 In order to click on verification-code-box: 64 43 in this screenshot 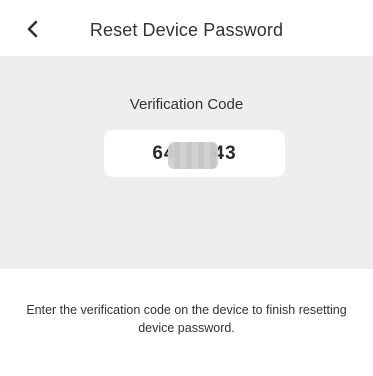, I will do `click(194, 153)`.